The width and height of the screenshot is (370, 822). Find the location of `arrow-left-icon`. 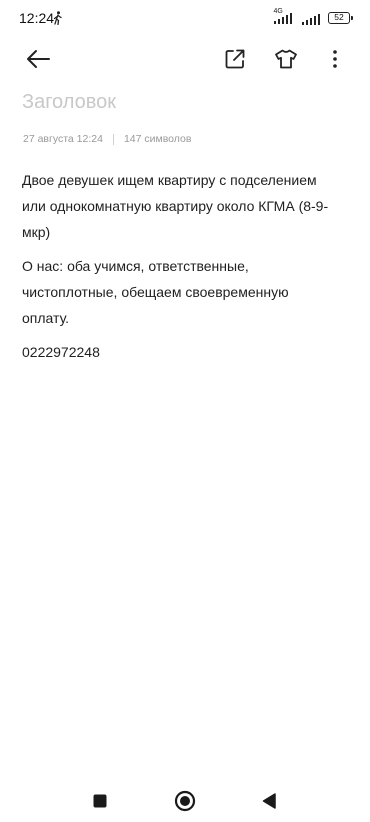

arrow-left-icon is located at coordinates (38, 59).